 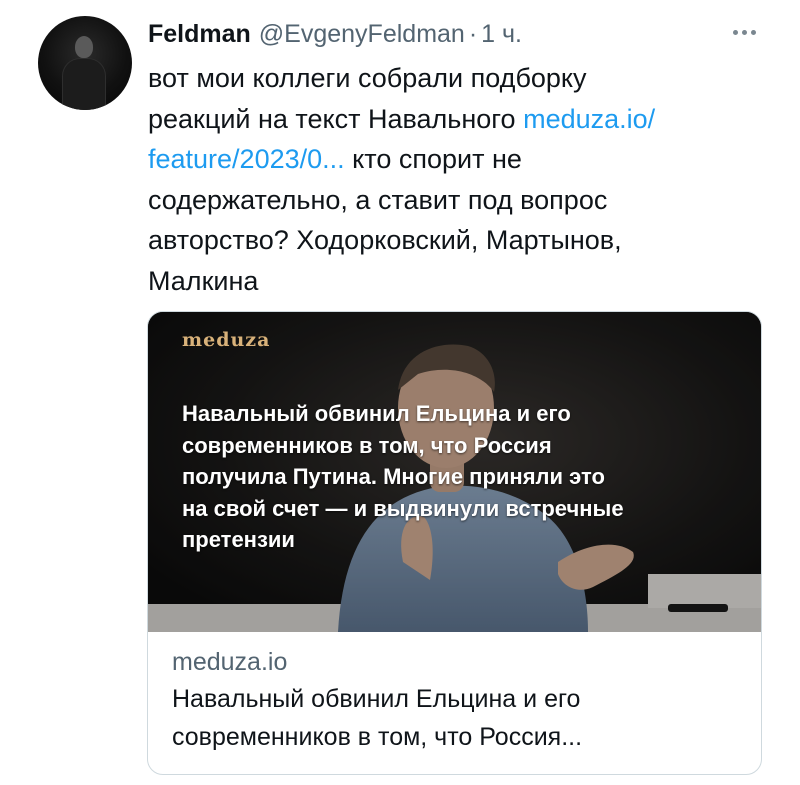 I want to click on avatar-figure-head, so click(x=84, y=47).